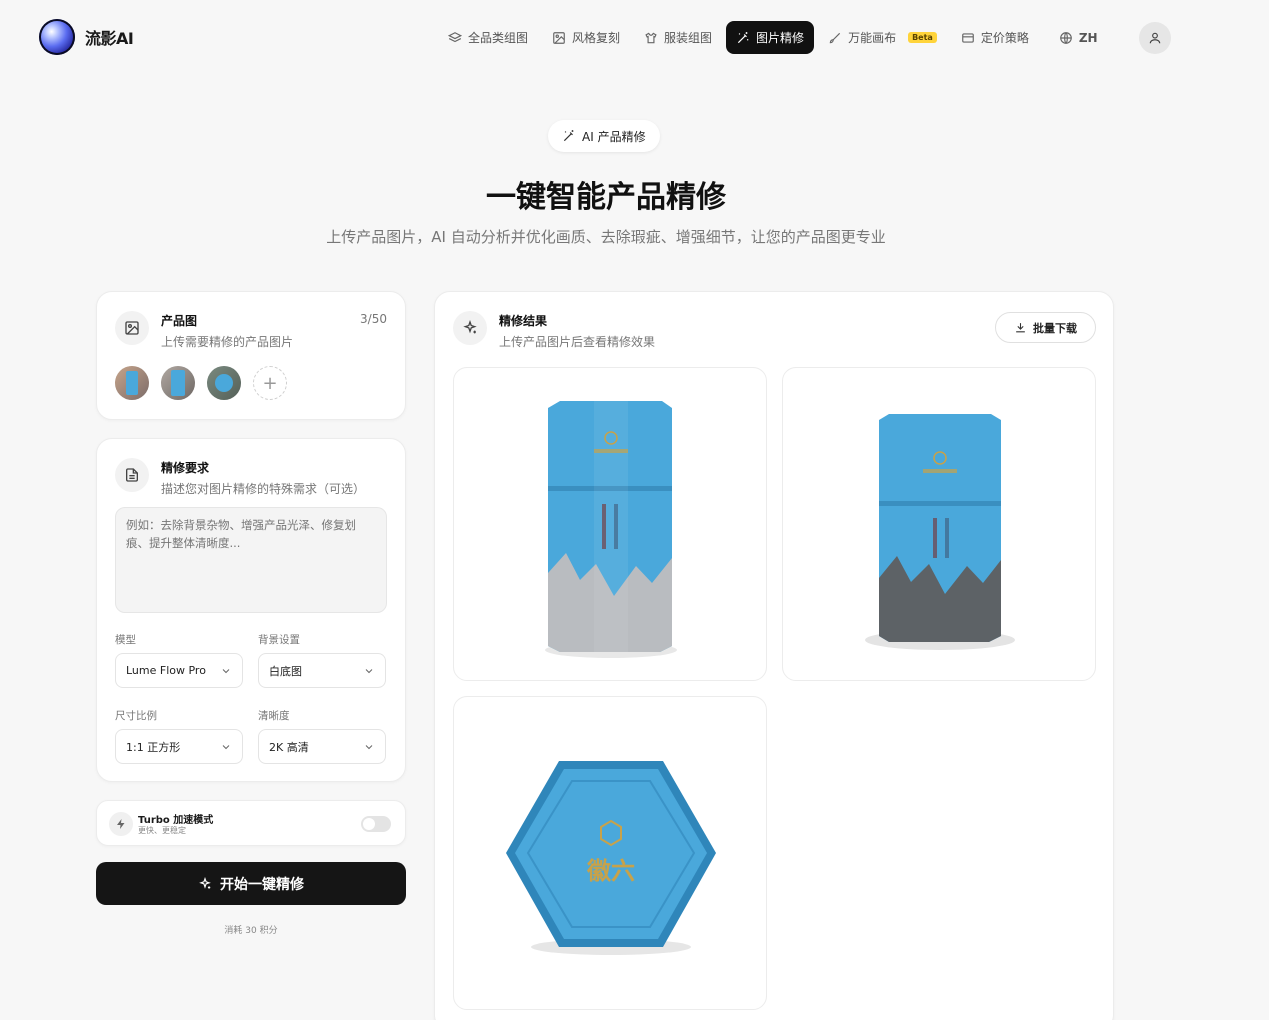 This screenshot has width=1269, height=1020. What do you see at coordinates (376, 824) in the screenshot?
I see `turbo-toggle` at bounding box center [376, 824].